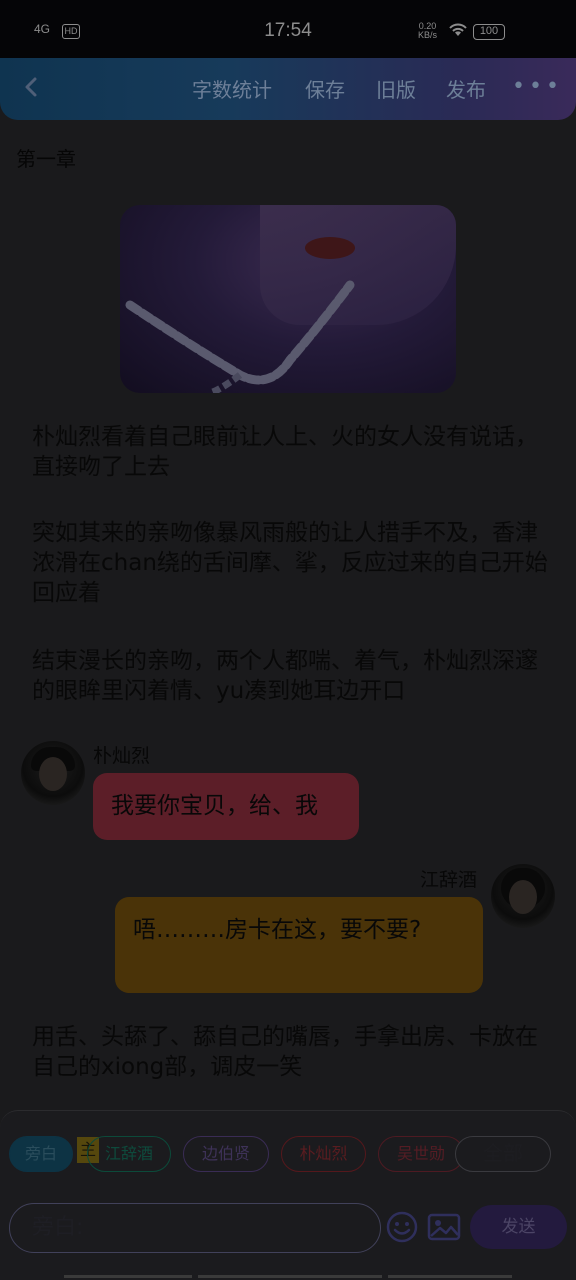 This screenshot has width=576, height=1280. Describe the element at coordinates (288, 29) in the screenshot. I see `status-bar: 4G HD 17:54 0.20 KB/s 100` at that location.